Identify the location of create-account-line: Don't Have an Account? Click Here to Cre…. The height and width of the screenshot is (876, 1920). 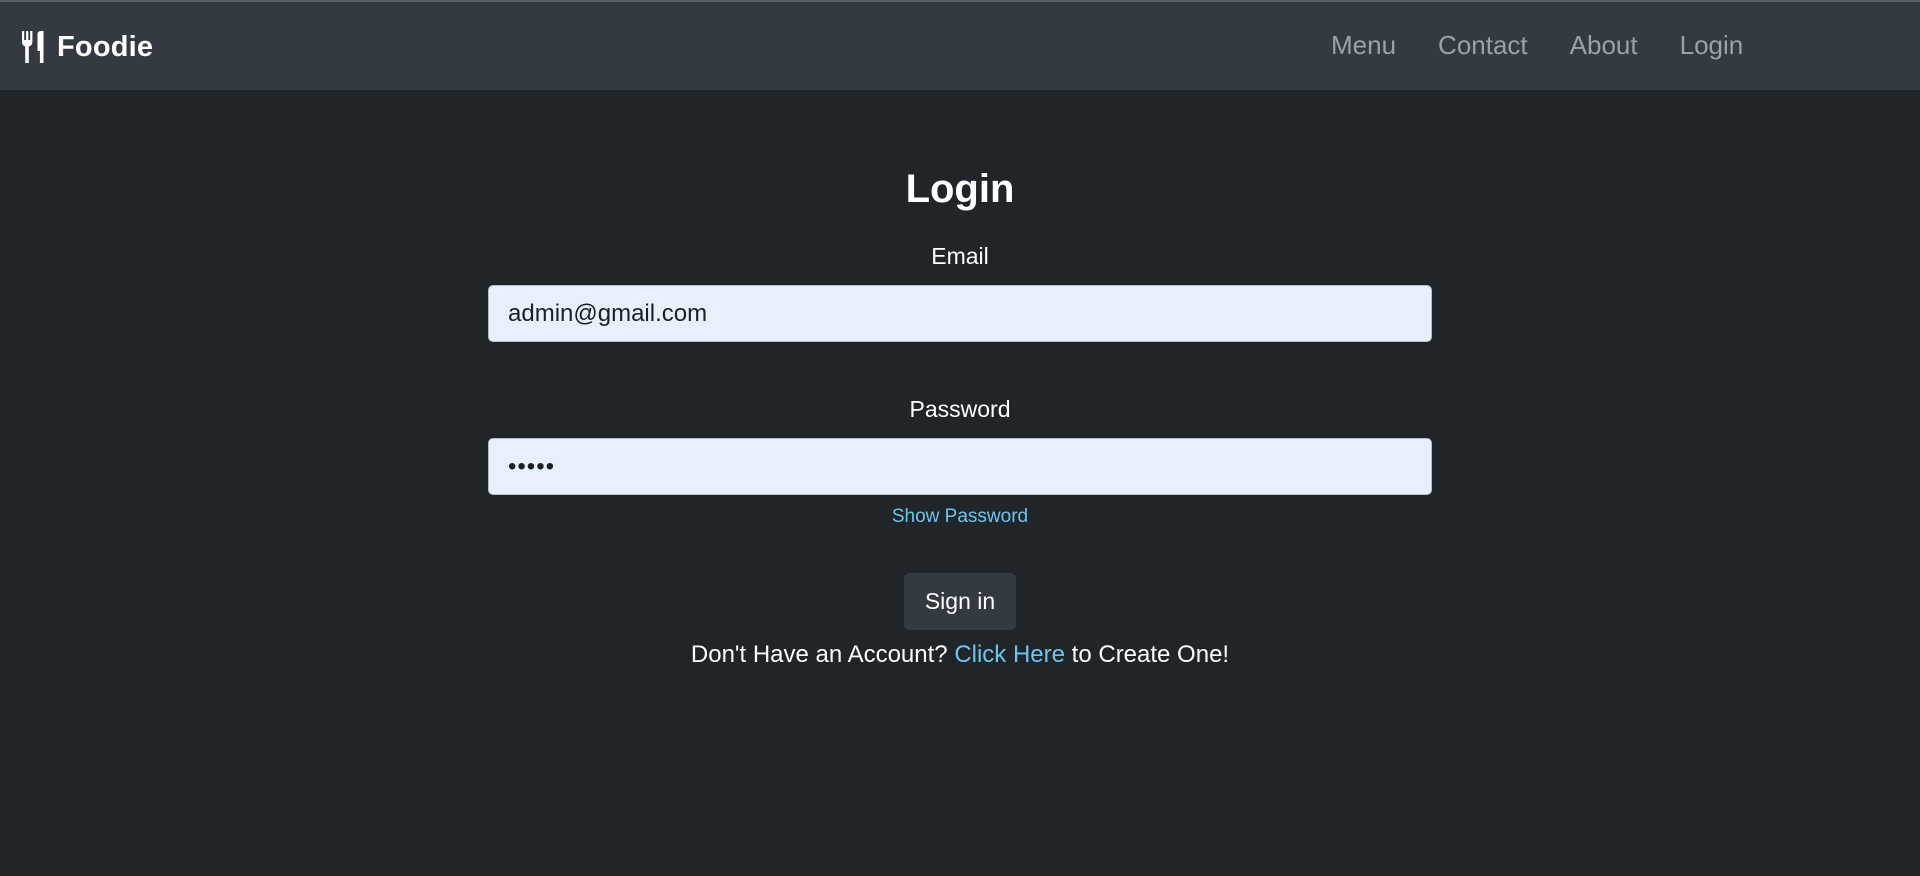
(960, 655).